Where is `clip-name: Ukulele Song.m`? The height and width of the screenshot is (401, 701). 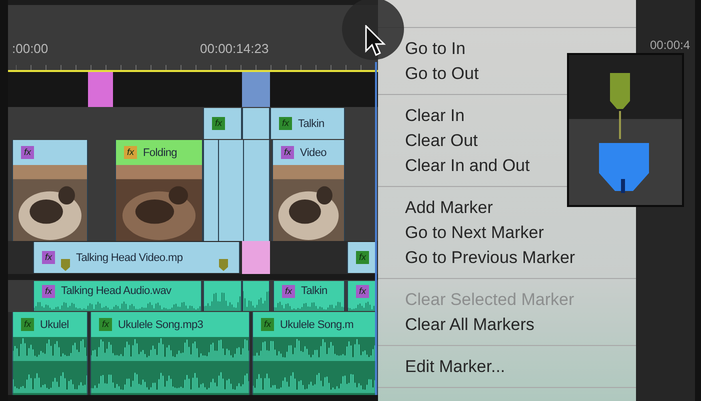
clip-name: Ukulele Song.m is located at coordinates (317, 324).